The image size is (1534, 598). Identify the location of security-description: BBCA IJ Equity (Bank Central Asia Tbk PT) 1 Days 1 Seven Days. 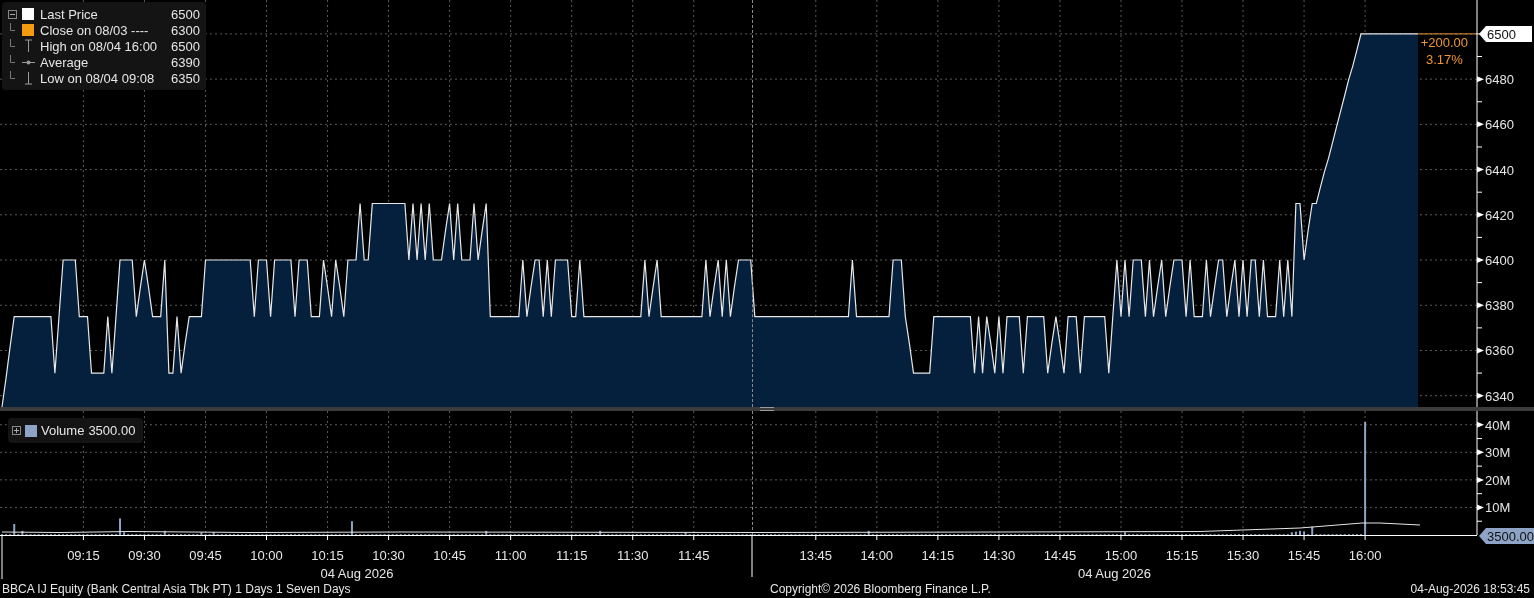
(176, 589).